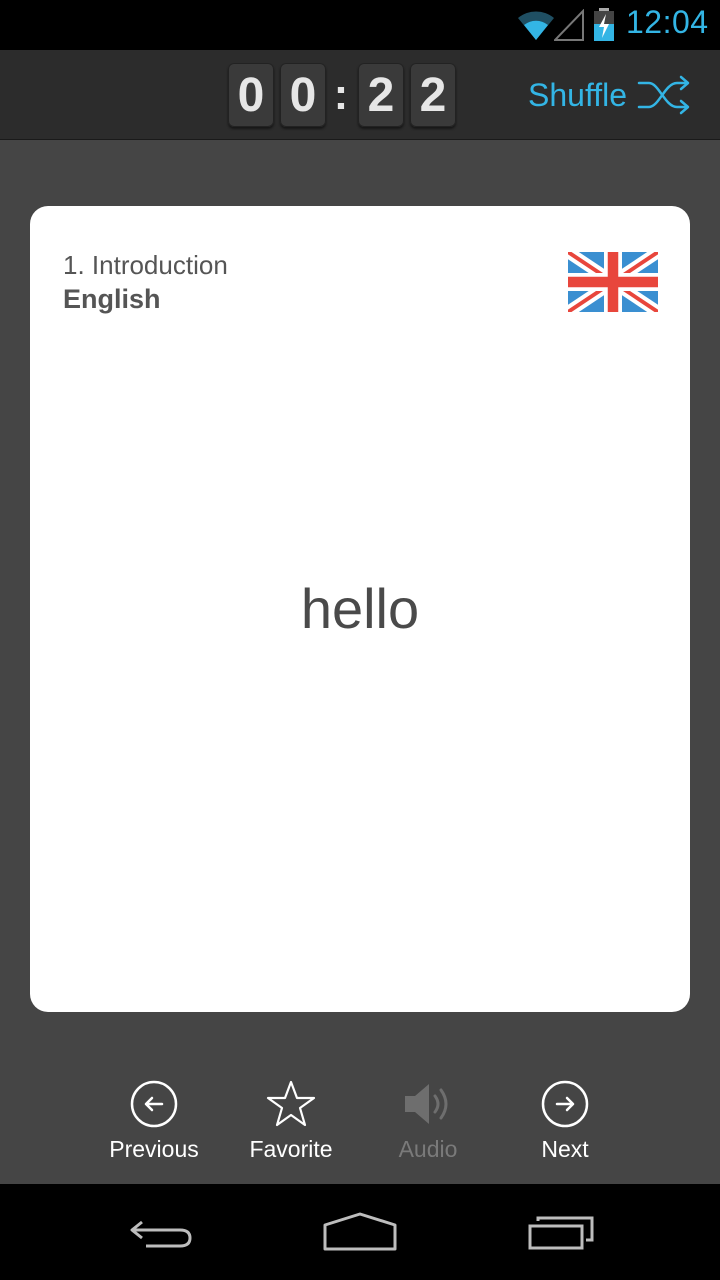 This screenshot has height=1280, width=720. I want to click on audio-button: Audio, so click(428, 1119).